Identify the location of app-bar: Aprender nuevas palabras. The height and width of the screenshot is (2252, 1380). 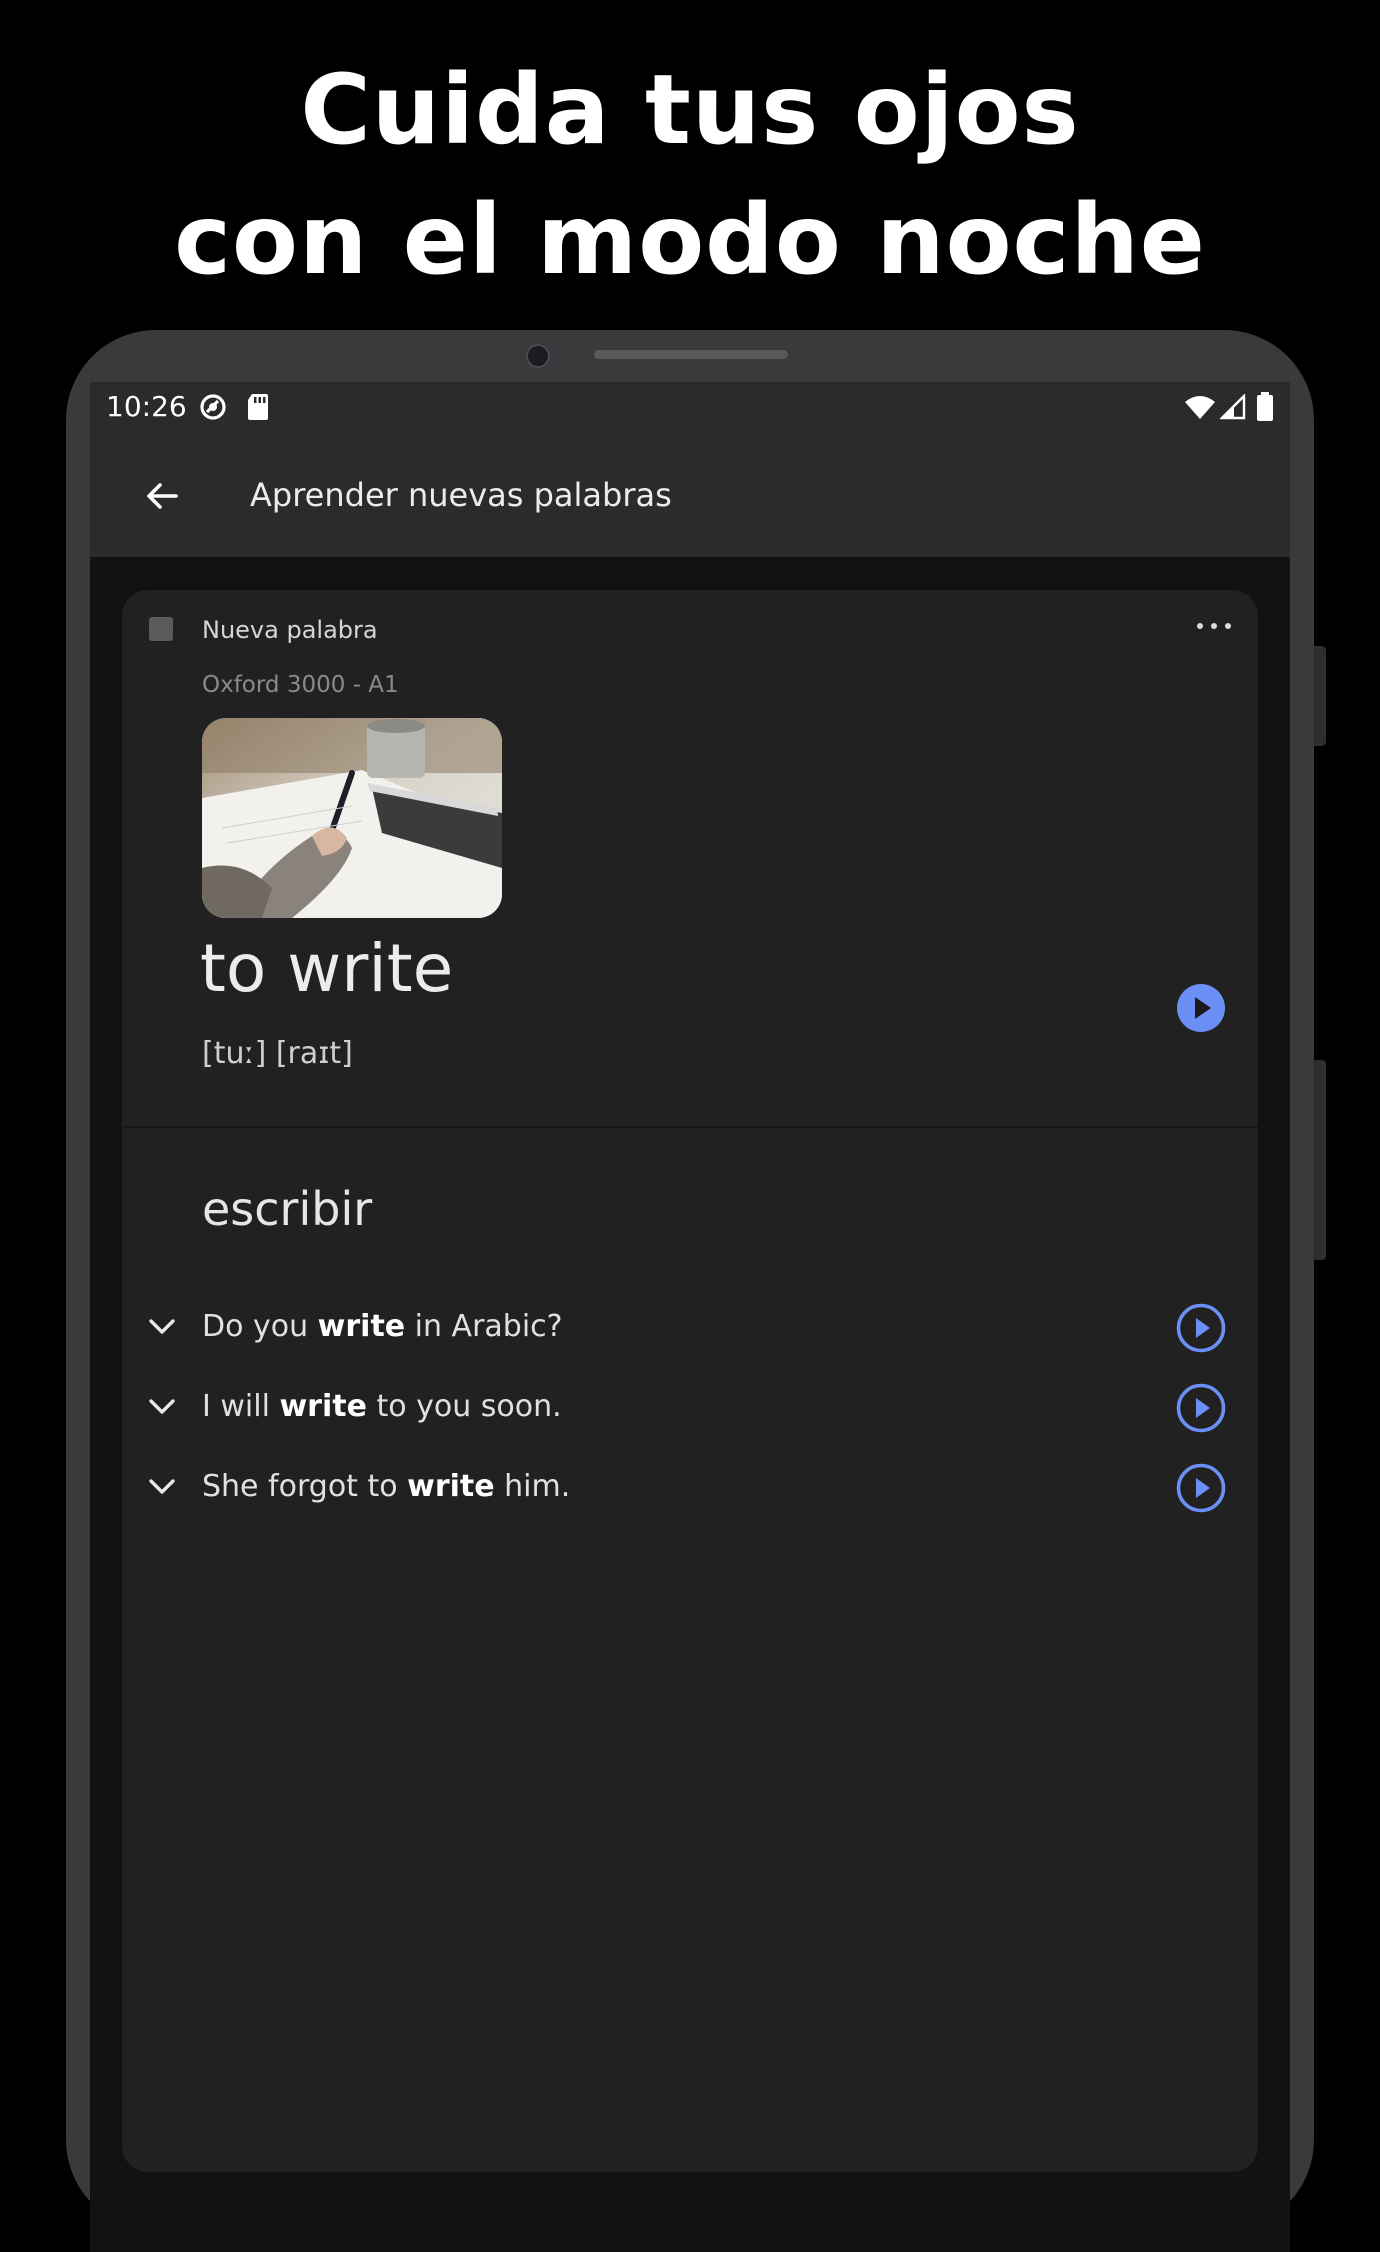
(690, 494).